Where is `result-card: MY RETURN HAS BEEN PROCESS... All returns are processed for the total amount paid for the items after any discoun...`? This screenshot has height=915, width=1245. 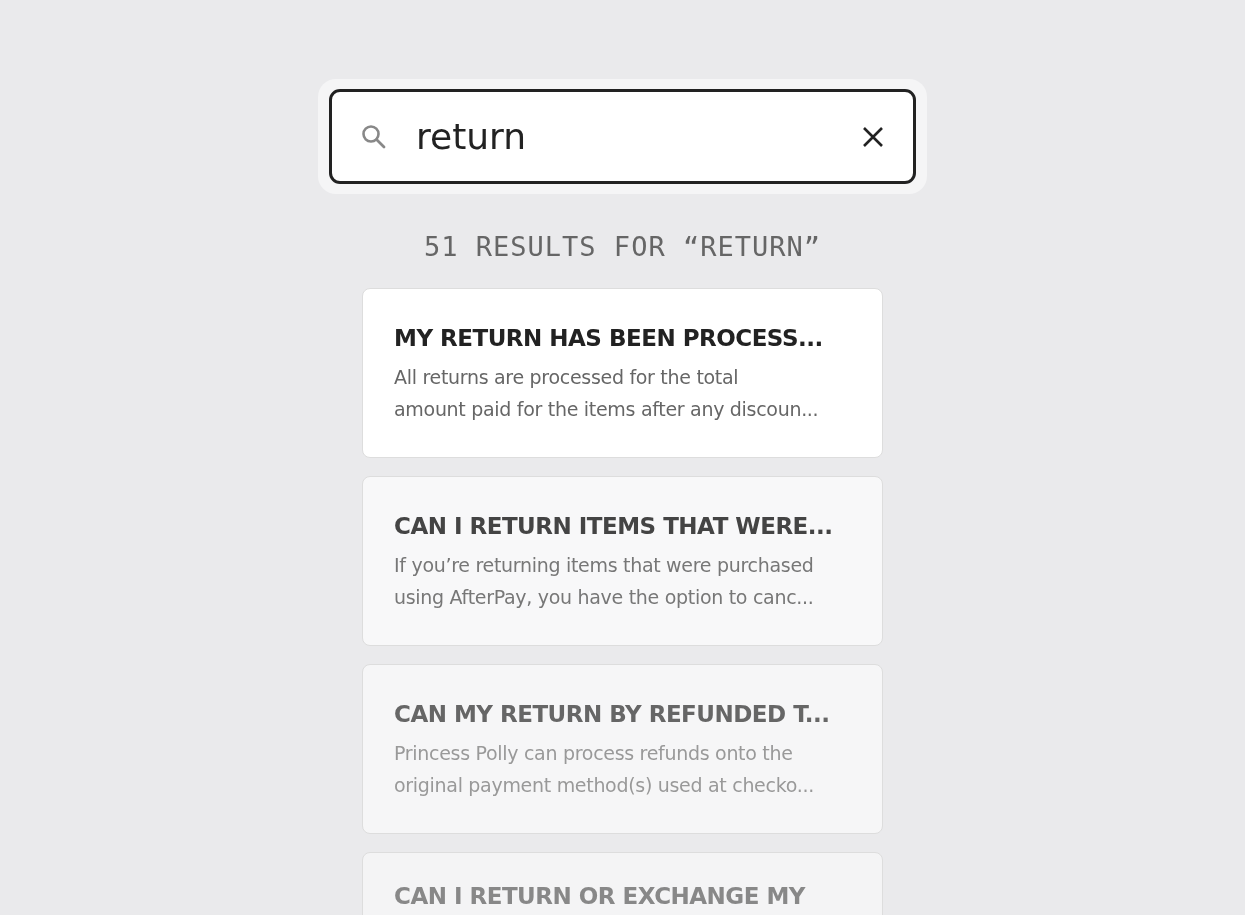
result-card: MY RETURN HAS BEEN PROCESS... All returns are processed for the total amount paid for the items after any discoun... is located at coordinates (622, 373).